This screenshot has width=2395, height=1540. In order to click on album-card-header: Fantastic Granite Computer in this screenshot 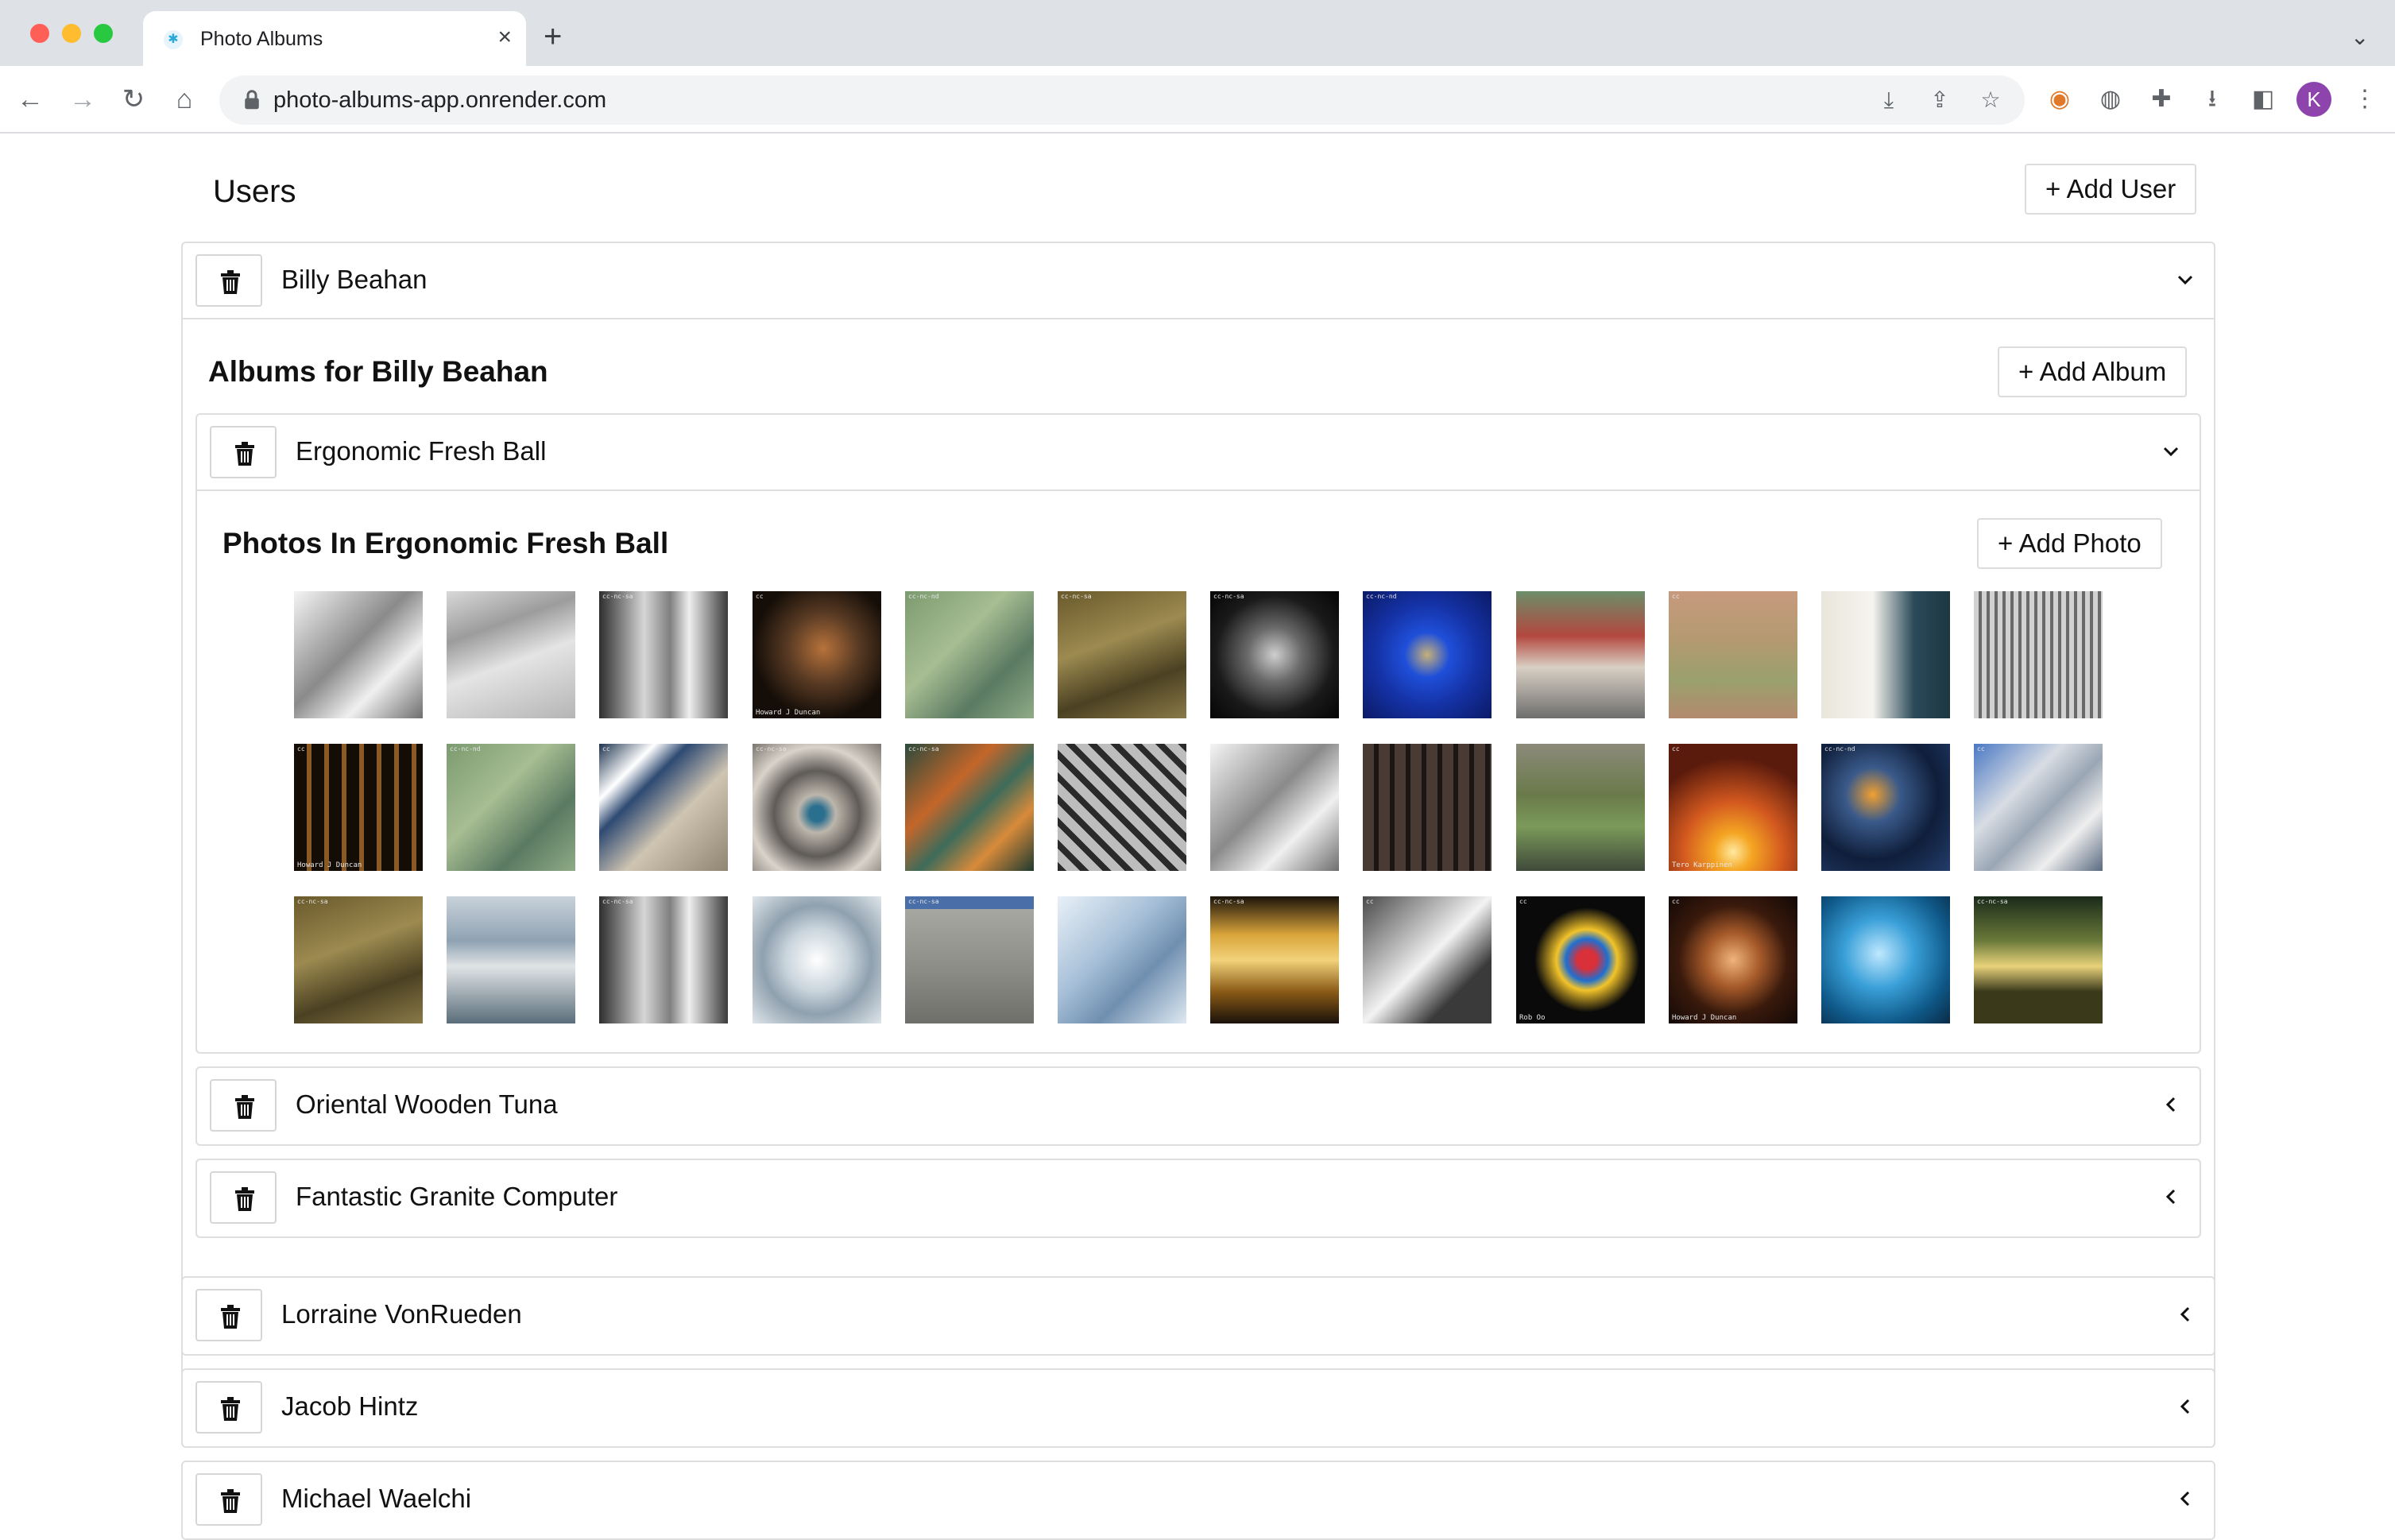, I will do `click(1198, 1198)`.